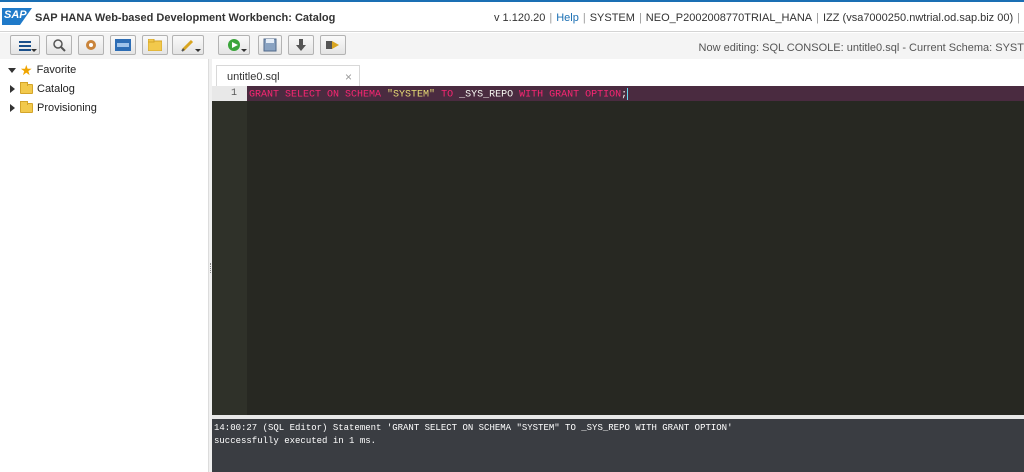  I want to click on tree-item-label: Favorite, so click(56, 70).